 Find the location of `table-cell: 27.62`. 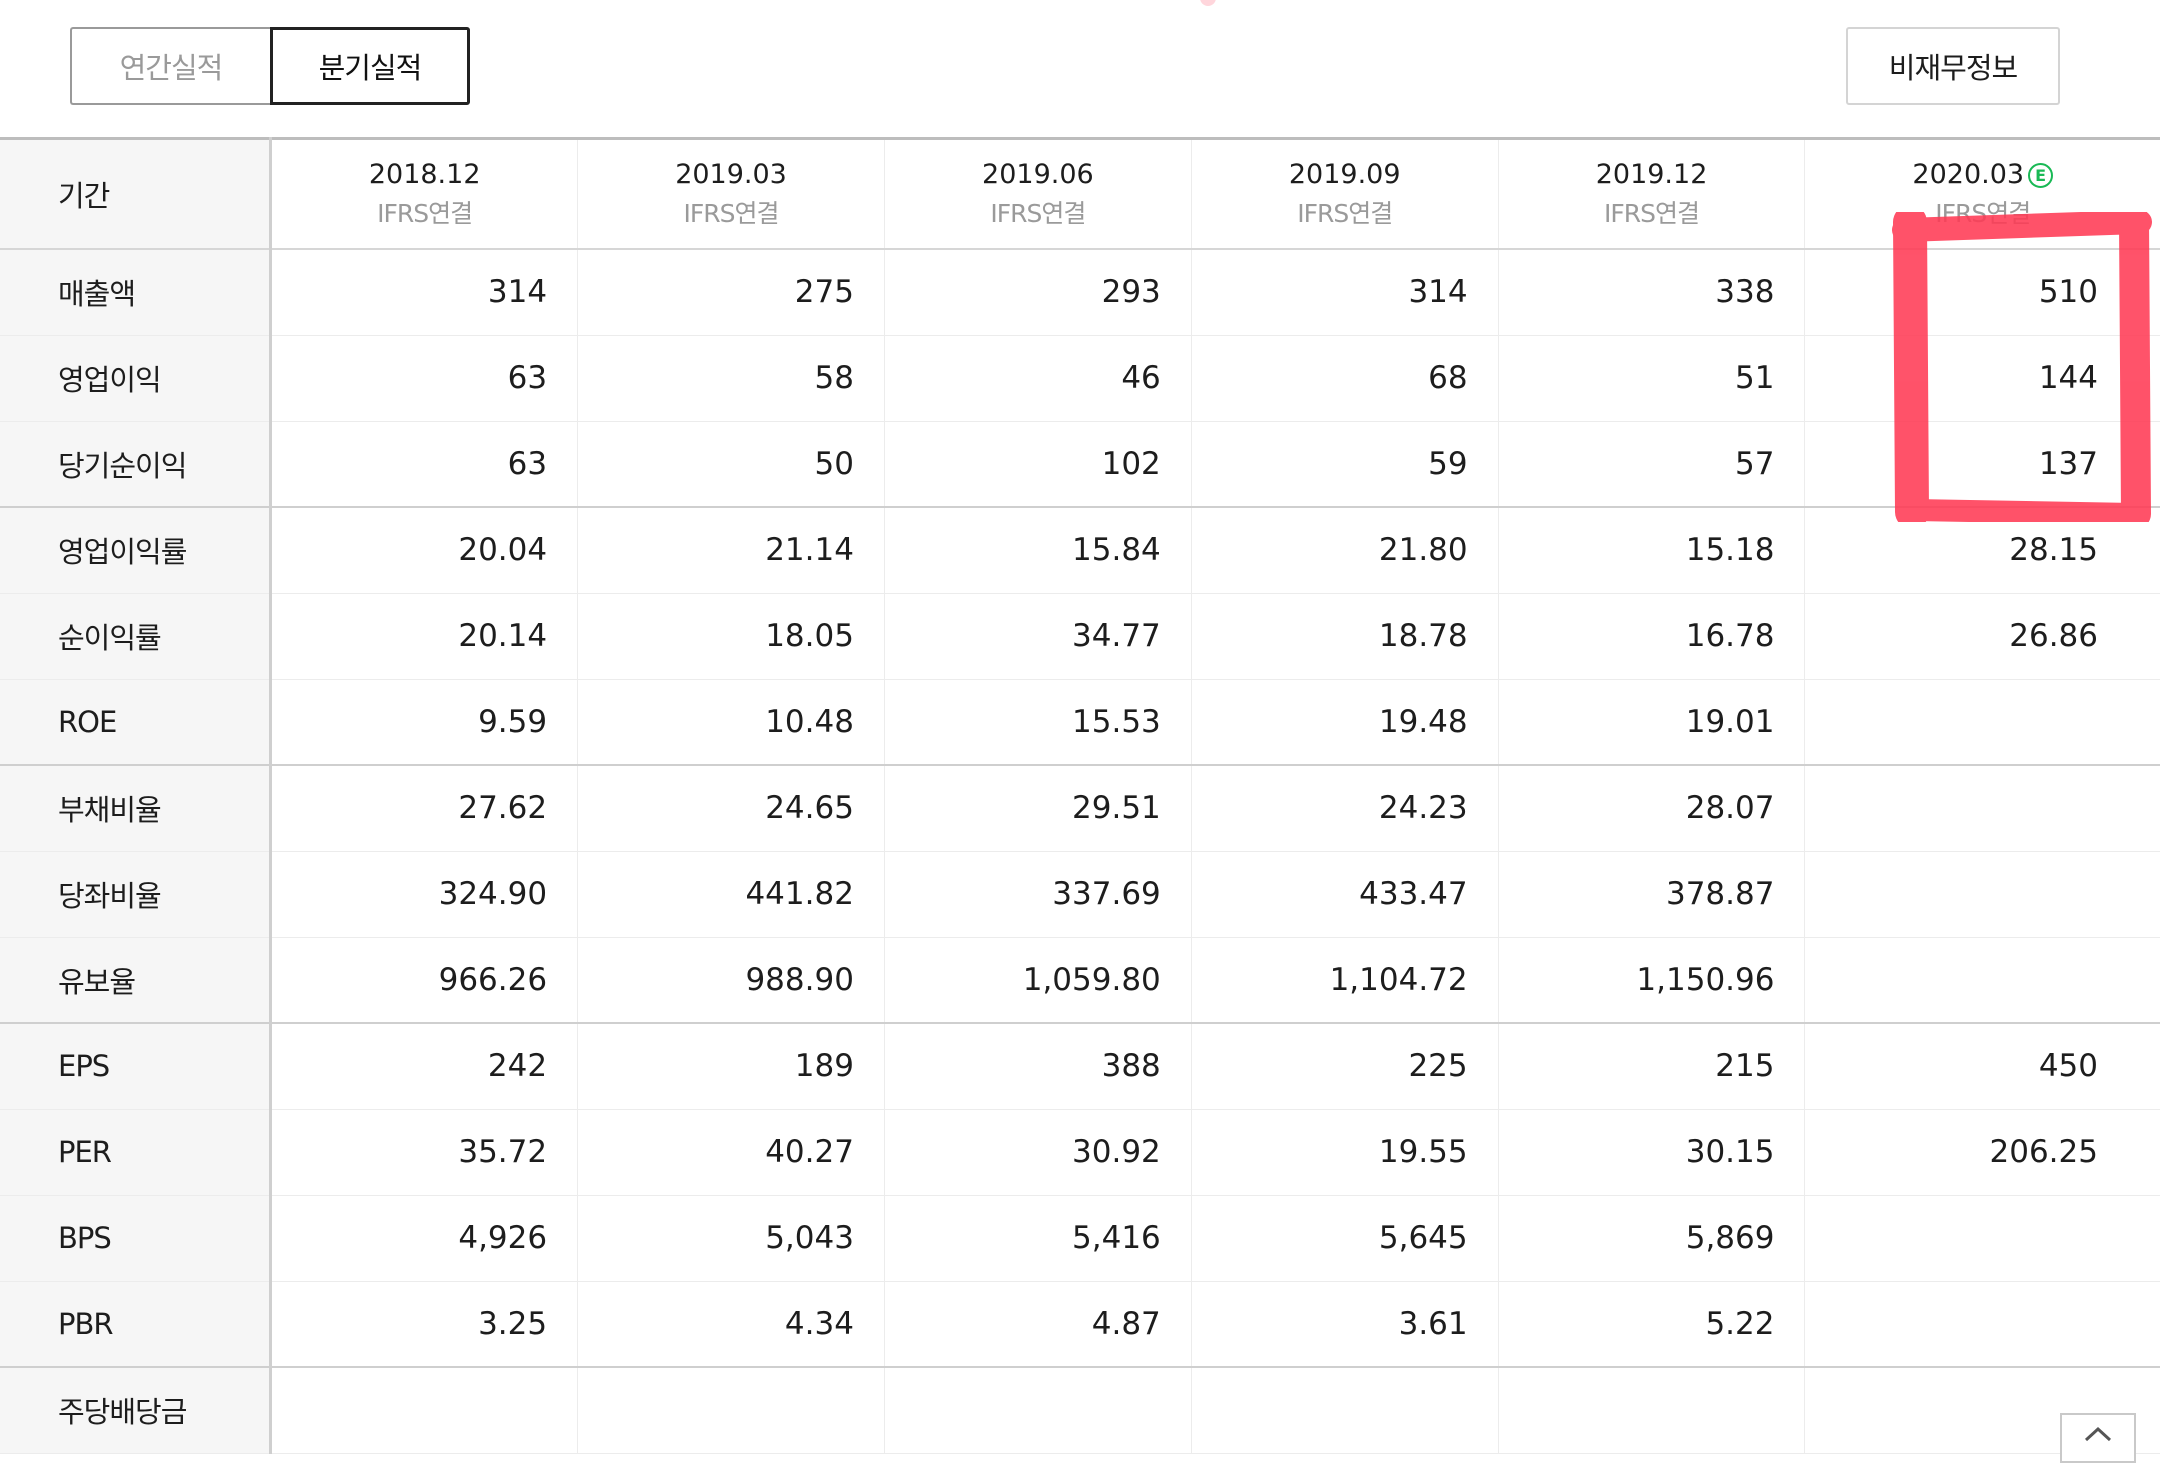

table-cell: 27.62 is located at coordinates (424, 808).